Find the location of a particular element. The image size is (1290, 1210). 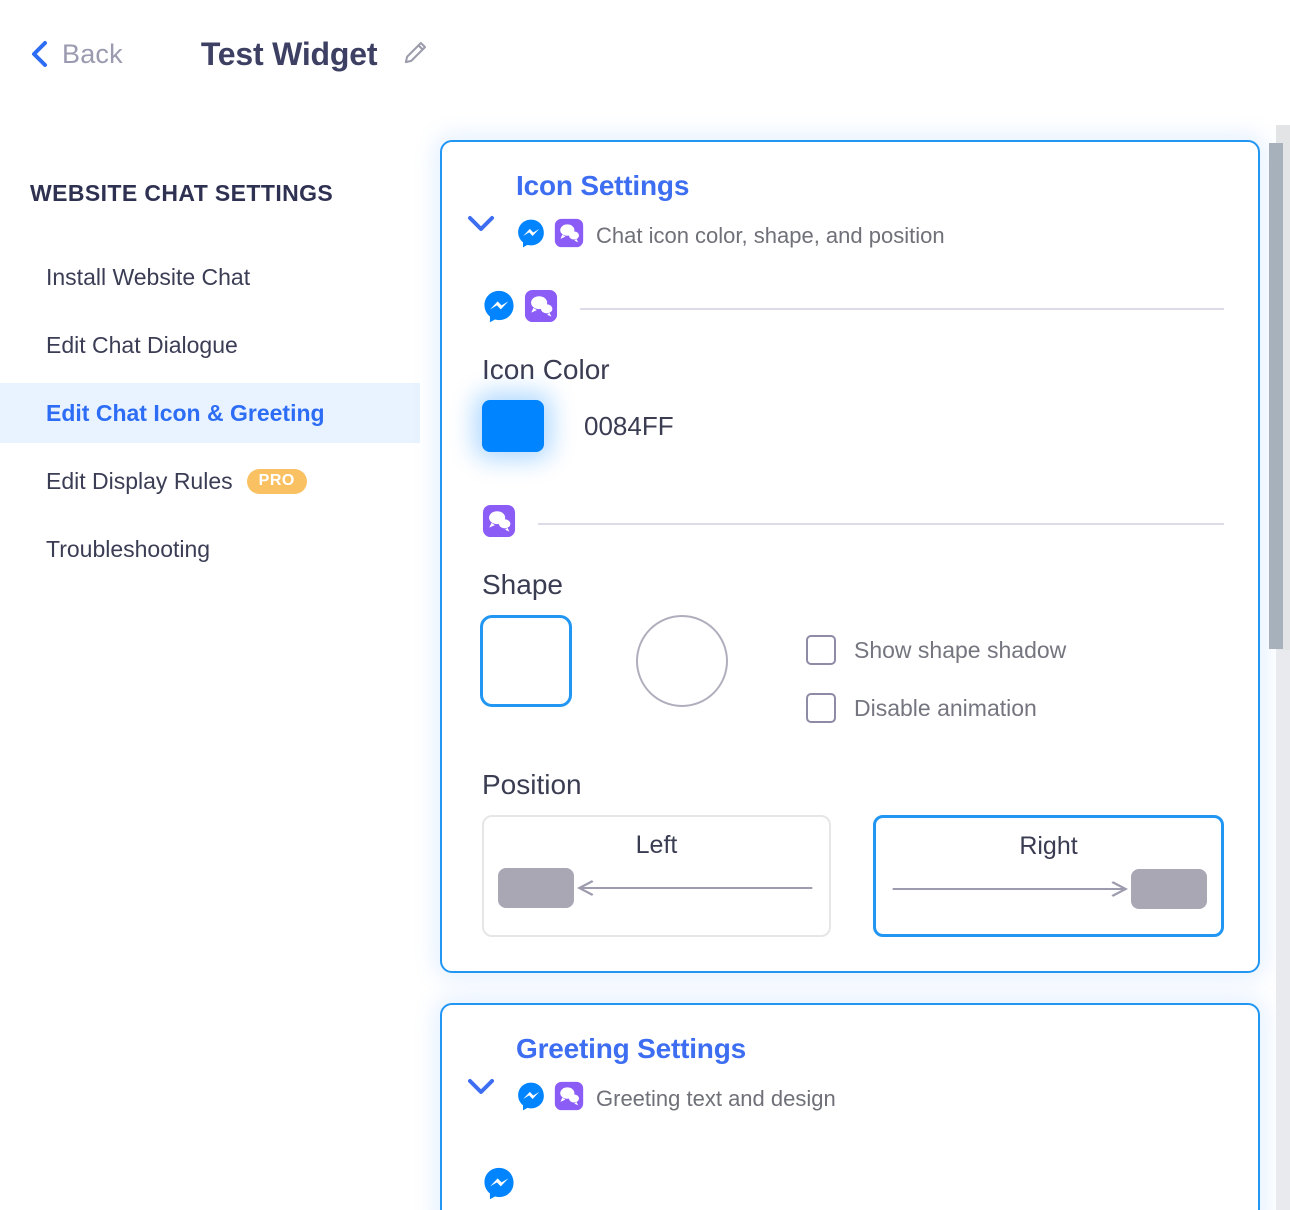

shape-options-row: Show shape shadow Disable animation is located at coordinates (850, 676).